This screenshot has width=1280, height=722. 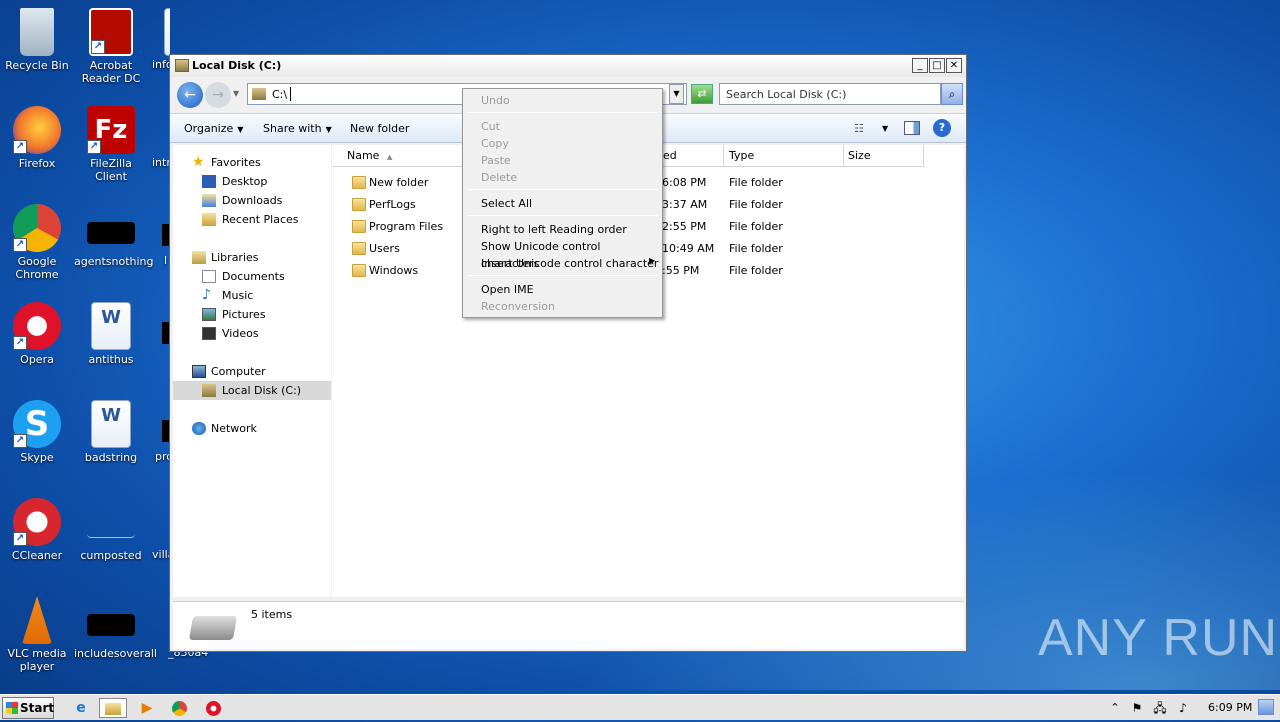 What do you see at coordinates (37, 334) in the screenshot?
I see `desktop-icon-opera: ↗ Opera` at bounding box center [37, 334].